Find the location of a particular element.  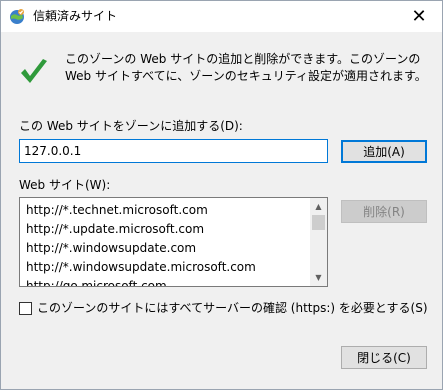

https-required-option: このゾーンのサイトにはすべてサーバーの確認 (https:) を必要とする(S) is located at coordinates (223, 308).